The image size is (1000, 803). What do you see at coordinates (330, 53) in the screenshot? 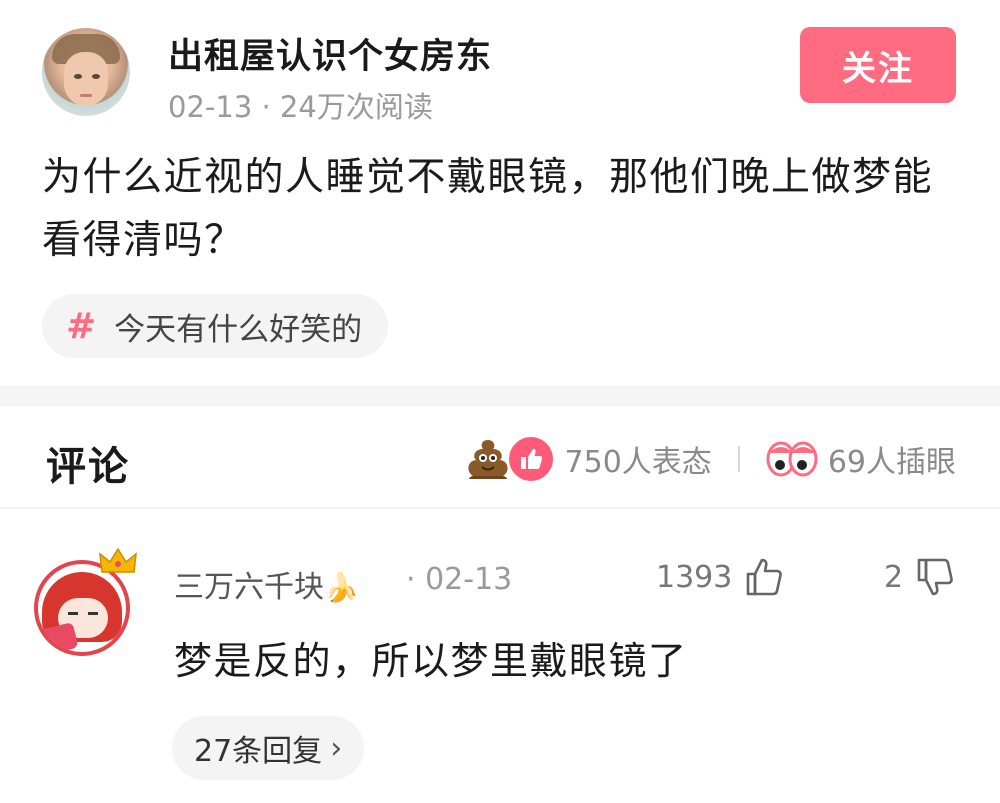
I see `author-name: 出租屋认识个女房东` at bounding box center [330, 53].